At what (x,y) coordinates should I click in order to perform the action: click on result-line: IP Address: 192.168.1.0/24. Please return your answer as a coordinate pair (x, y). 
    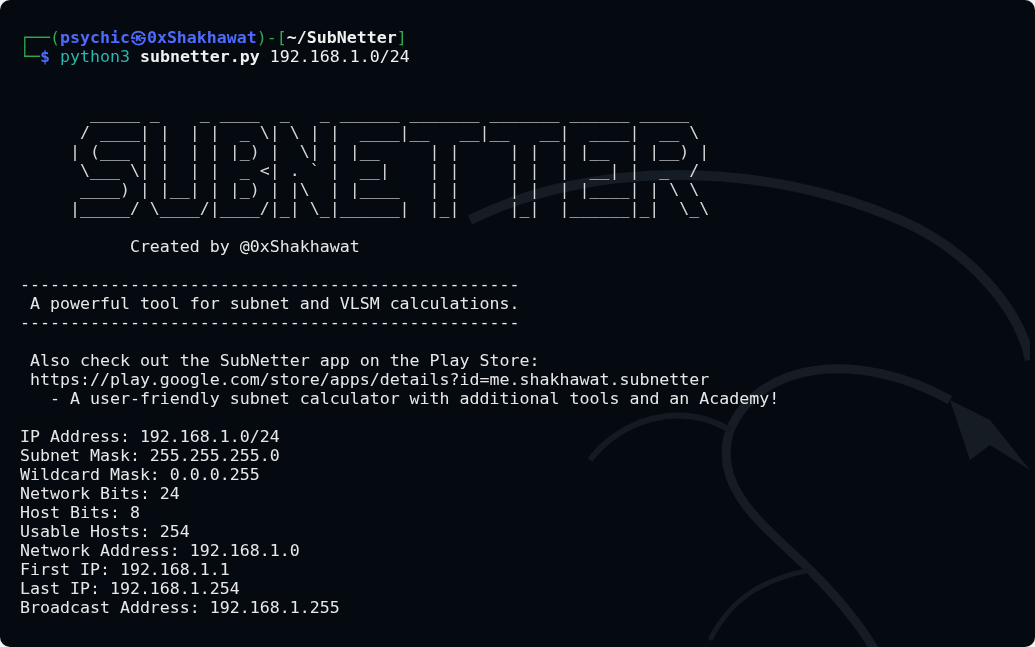
    Looking at the image, I should click on (150, 436).